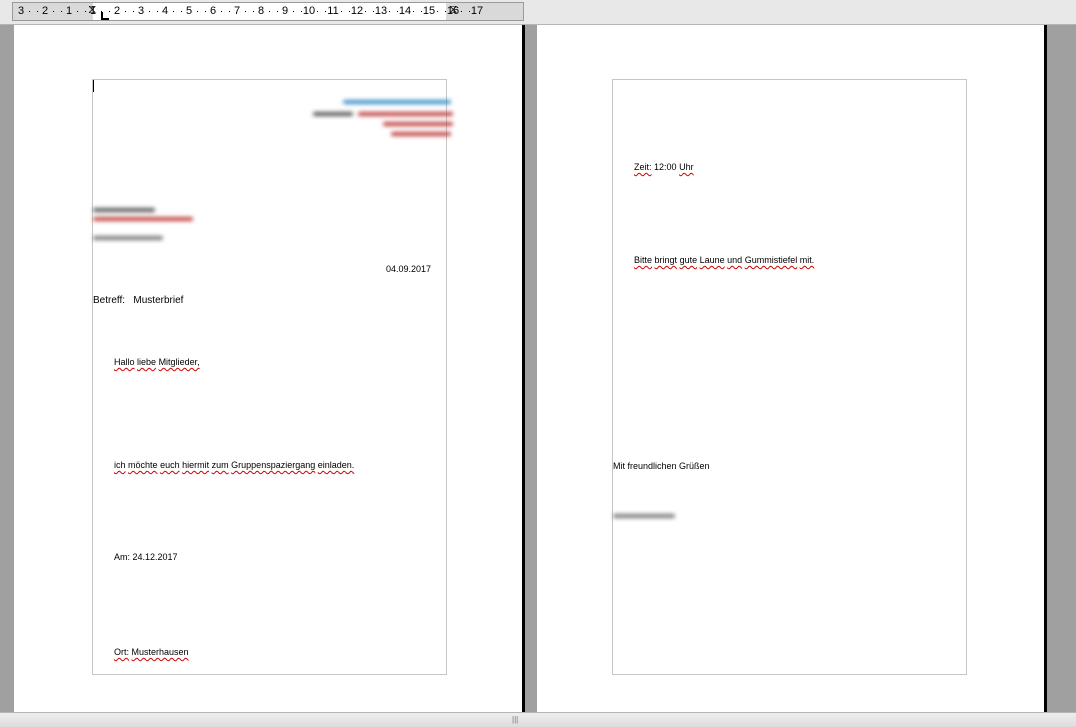  I want to click on horizontal-ruler-bar: ⧖ ⧖ 3 2 1 1 2 3 4 5 6 7 8 9 10 11 12 13 14 15 16 17, so click(538, 12).